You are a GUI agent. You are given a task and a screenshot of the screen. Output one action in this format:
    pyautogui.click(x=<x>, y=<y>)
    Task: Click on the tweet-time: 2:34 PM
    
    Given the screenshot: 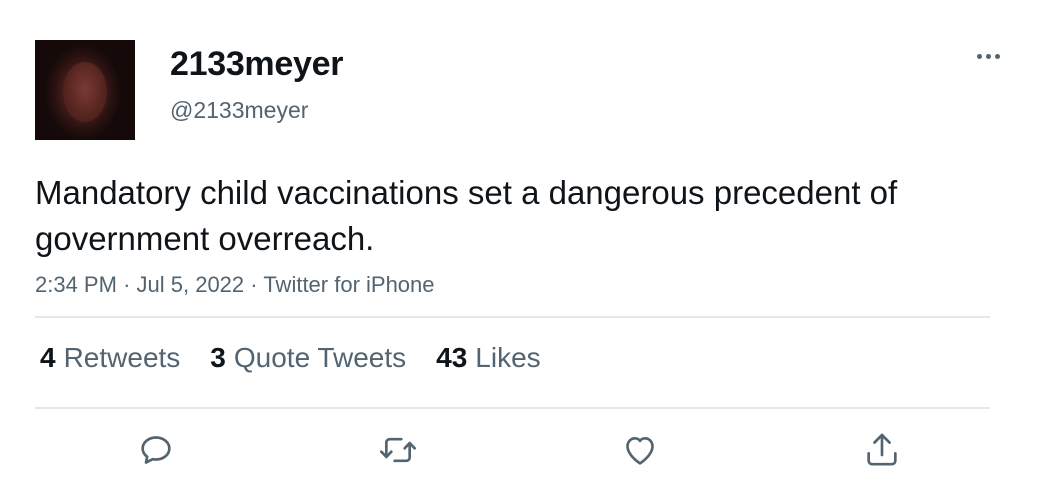 What is the action you would take?
    pyautogui.click(x=76, y=284)
    